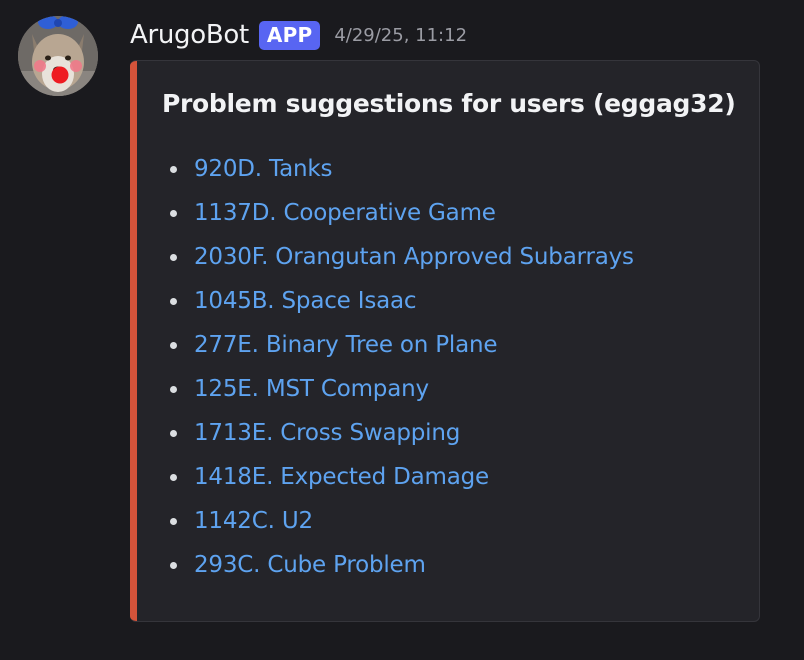 The width and height of the screenshot is (804, 660). What do you see at coordinates (400, 35) in the screenshot?
I see `timestamp: 4/29/25, 11:12` at bounding box center [400, 35].